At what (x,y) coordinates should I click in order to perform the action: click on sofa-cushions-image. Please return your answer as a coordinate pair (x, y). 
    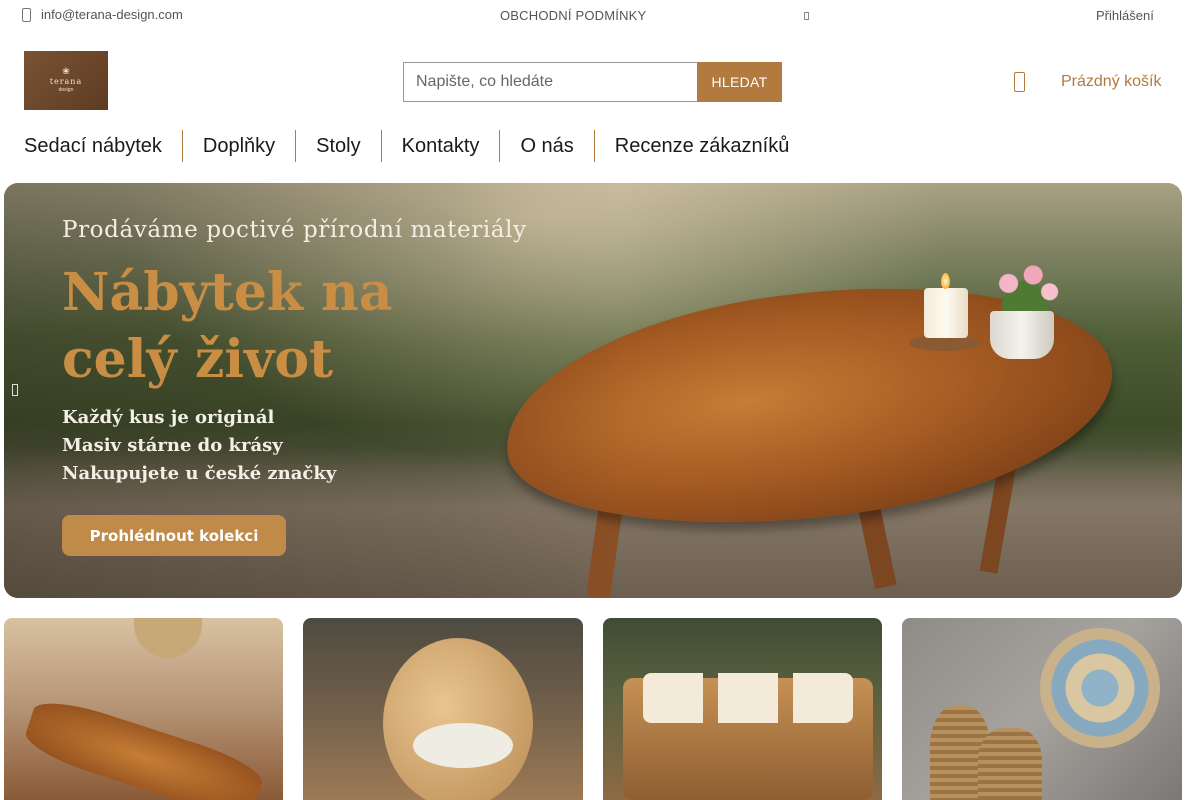
    Looking at the image, I should click on (748, 698).